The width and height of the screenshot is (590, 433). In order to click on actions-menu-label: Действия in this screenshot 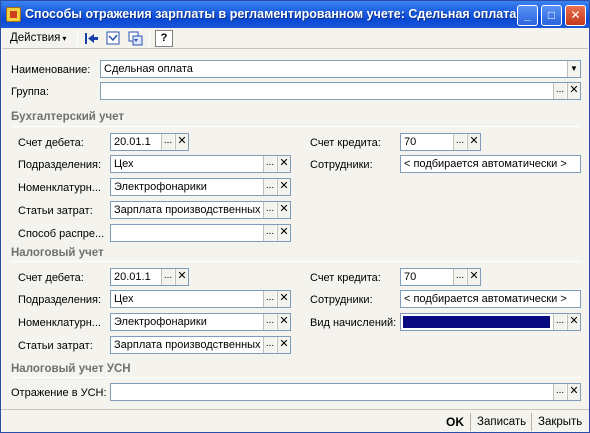, I will do `click(35, 38)`.